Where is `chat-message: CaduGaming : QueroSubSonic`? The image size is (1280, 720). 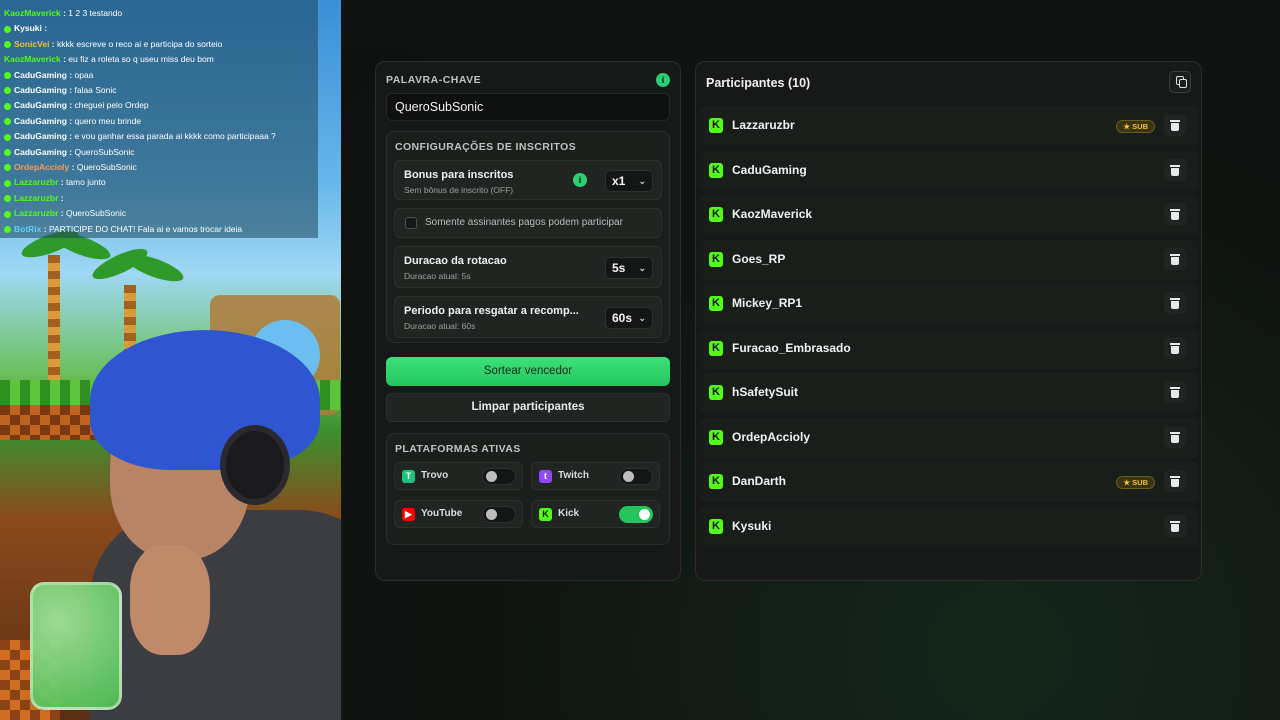
chat-message: CaduGaming : QueroSubSonic is located at coordinates (159, 152).